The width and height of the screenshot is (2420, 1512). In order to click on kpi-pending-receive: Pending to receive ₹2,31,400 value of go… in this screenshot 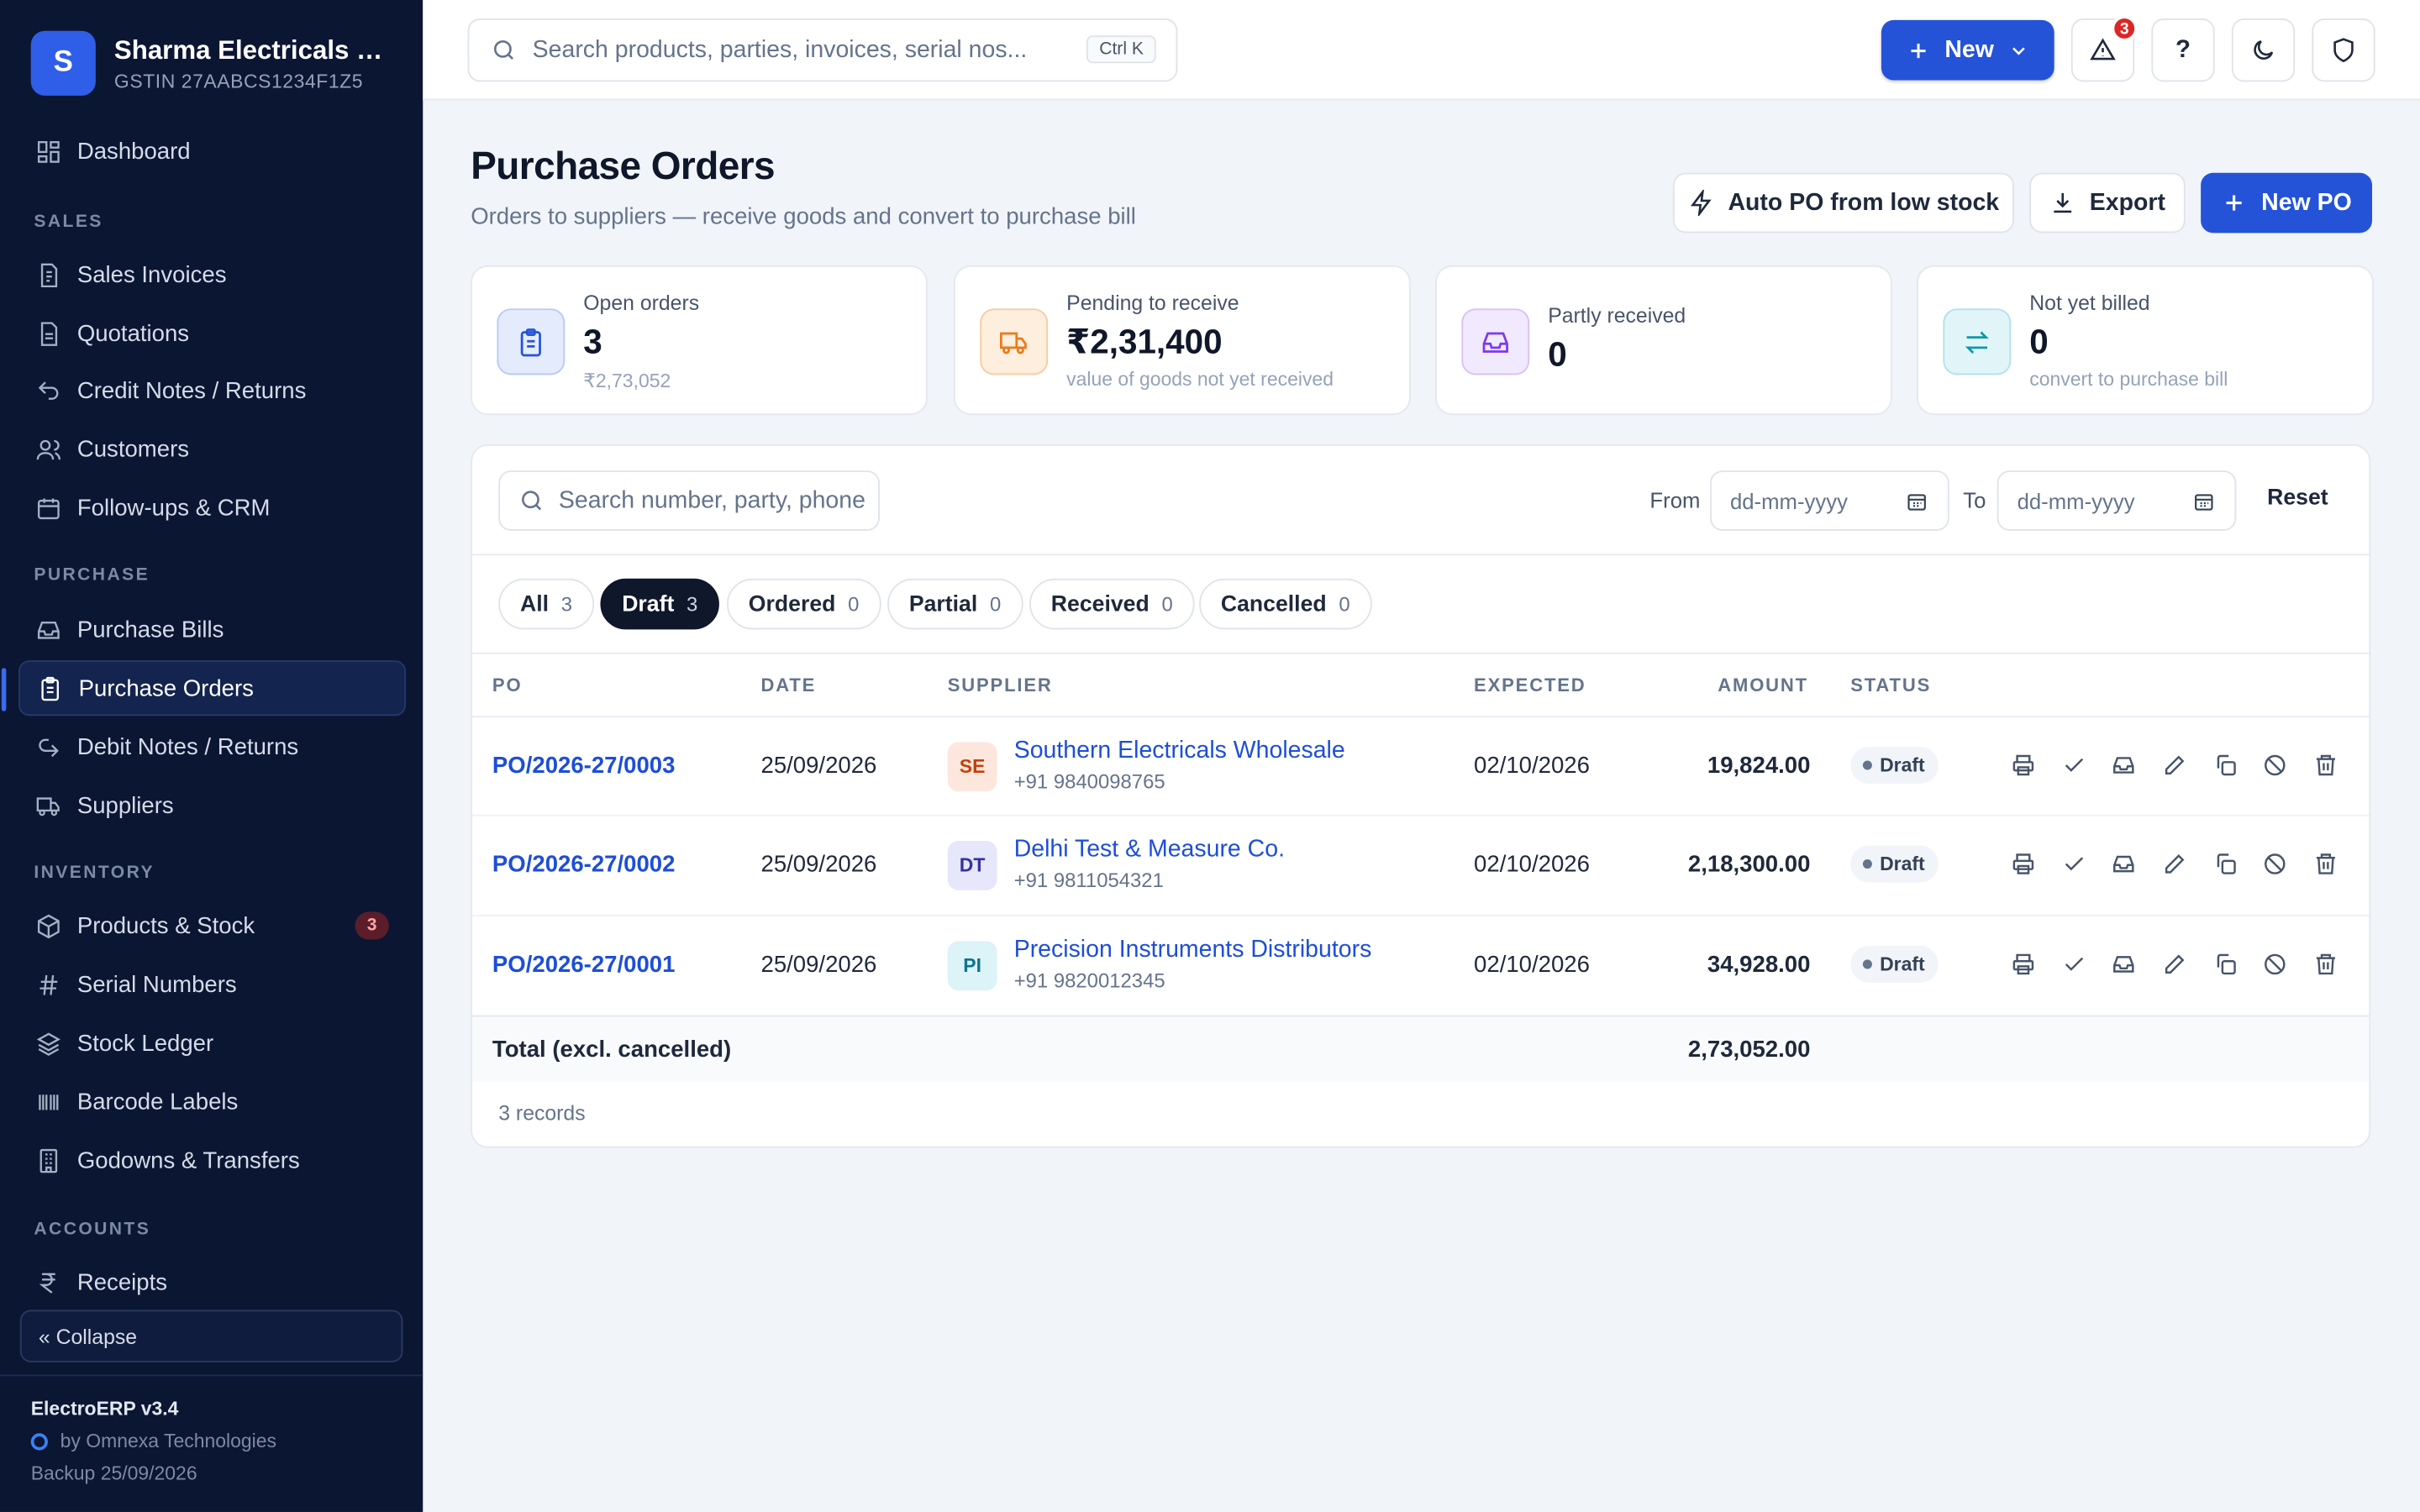, I will do `click(1182, 340)`.